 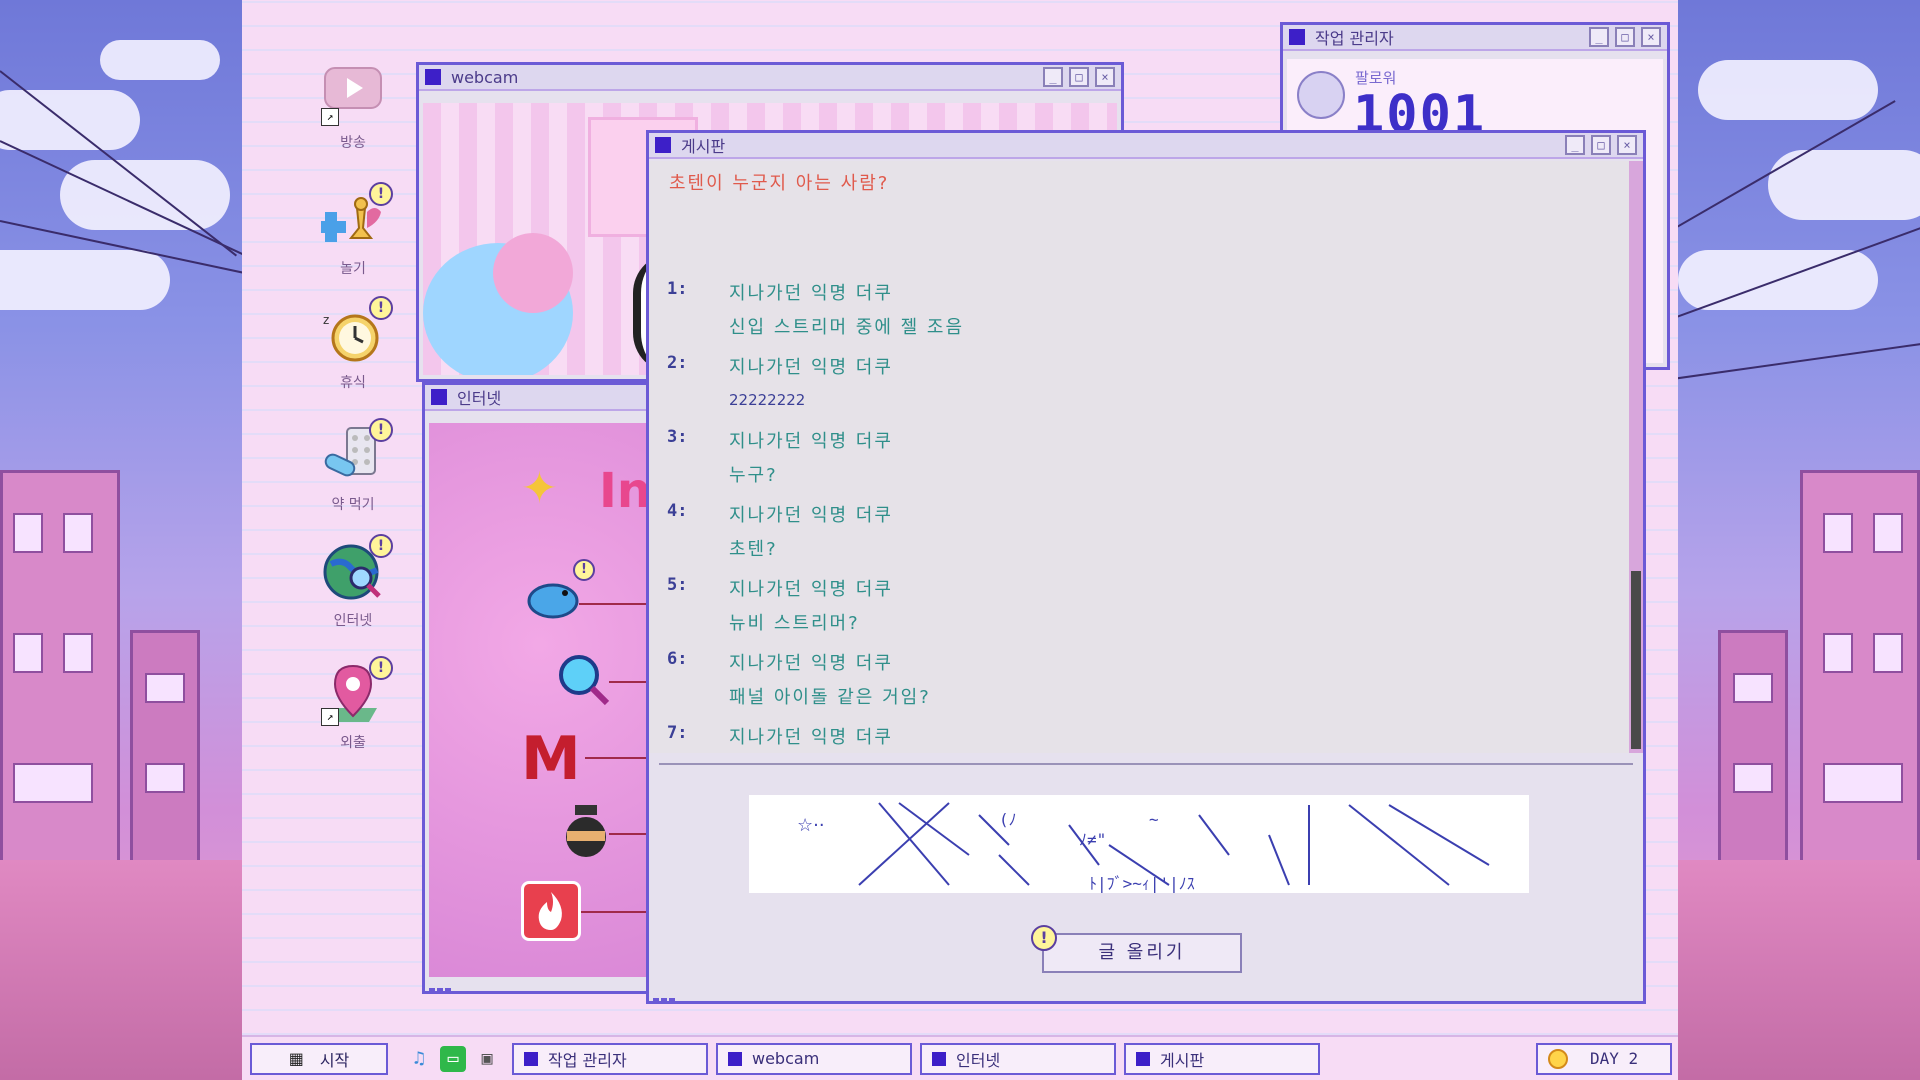 What do you see at coordinates (1475, 38) in the screenshot?
I see `task-manager-titlebar: 작업 관리자 _ □ ×` at bounding box center [1475, 38].